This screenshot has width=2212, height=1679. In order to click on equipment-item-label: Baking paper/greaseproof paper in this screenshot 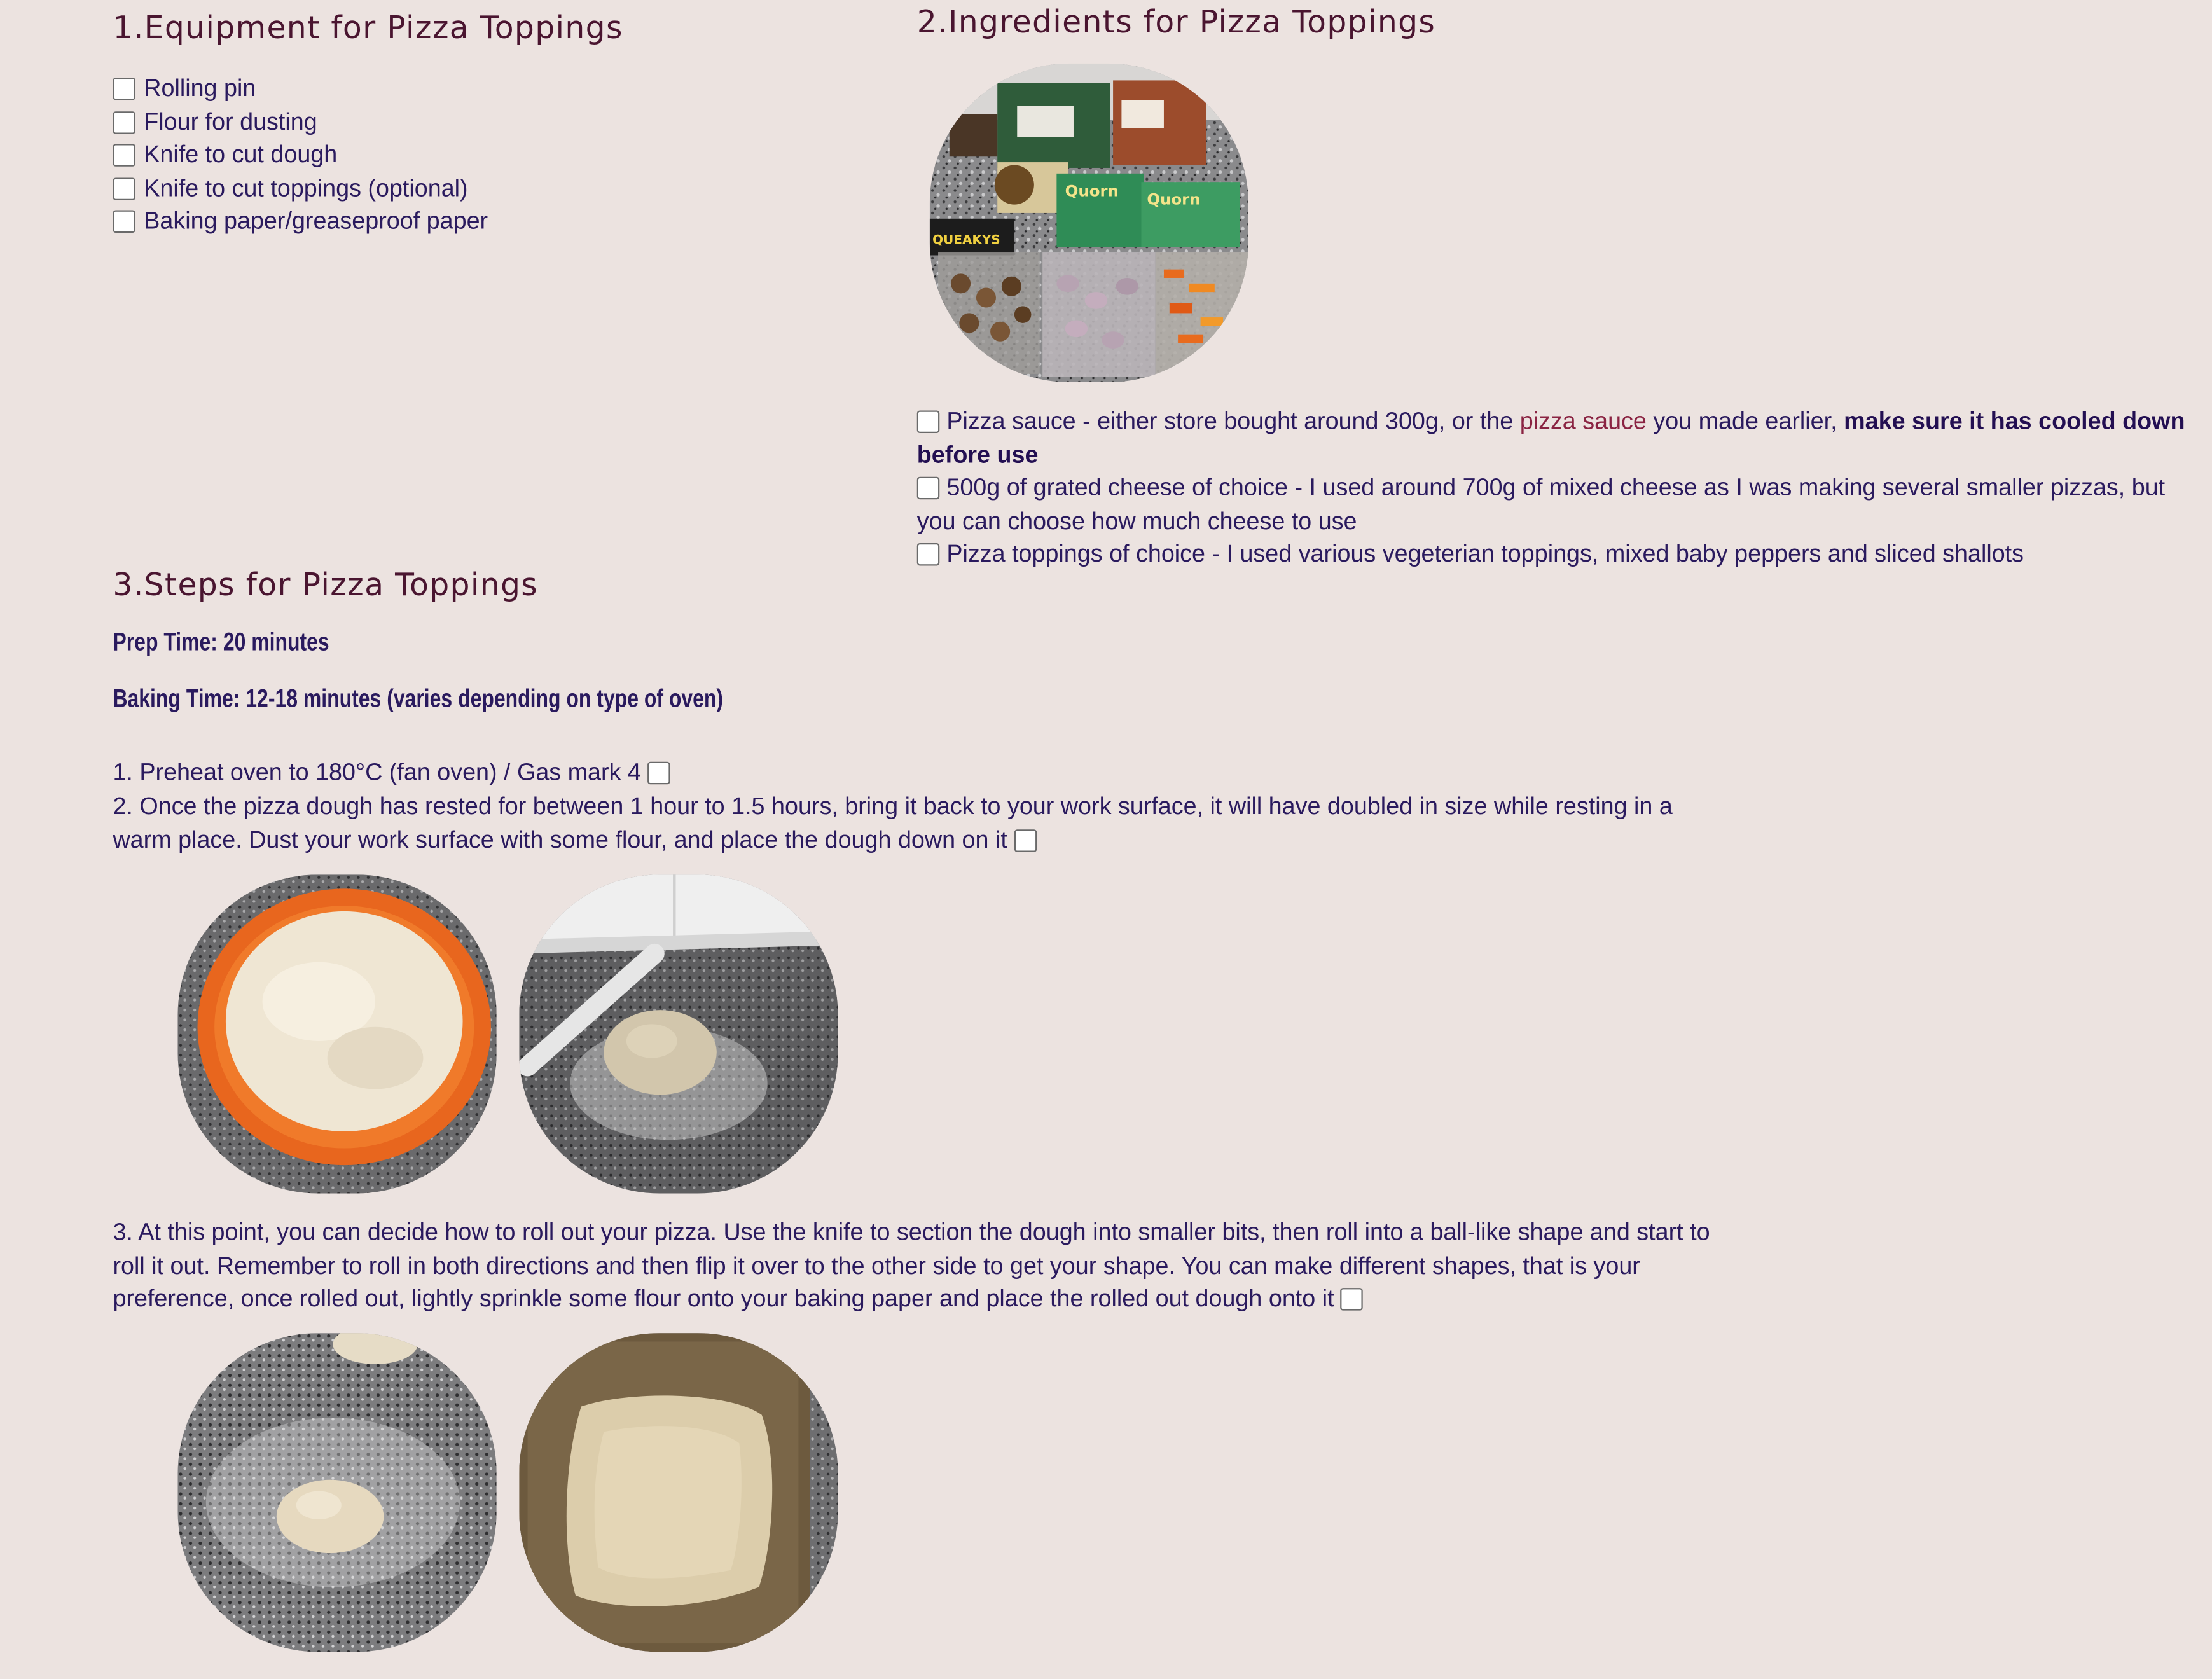, I will do `click(316, 221)`.